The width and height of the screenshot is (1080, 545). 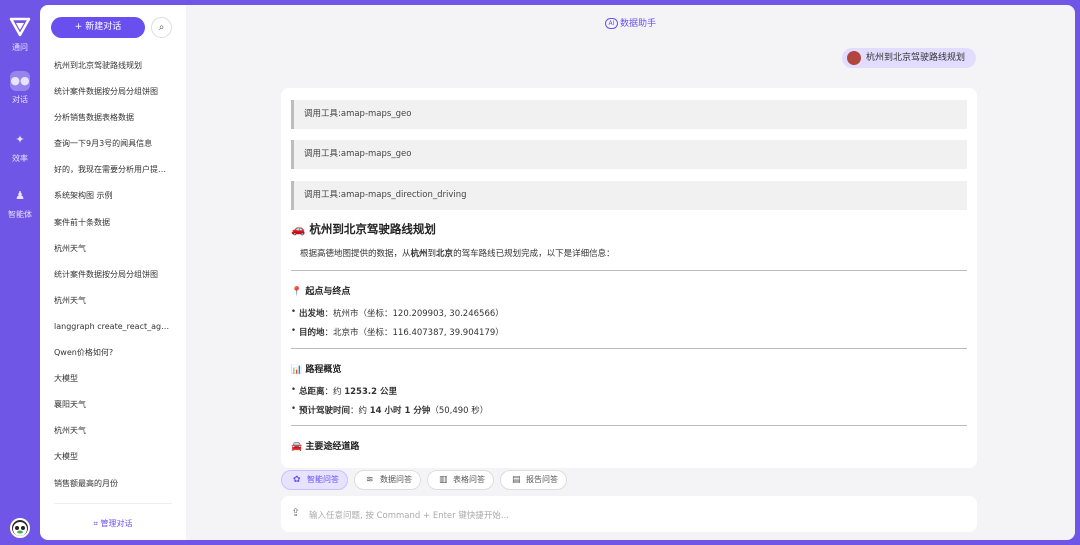 I want to click on manage-icon: ⌗, so click(x=97, y=523).